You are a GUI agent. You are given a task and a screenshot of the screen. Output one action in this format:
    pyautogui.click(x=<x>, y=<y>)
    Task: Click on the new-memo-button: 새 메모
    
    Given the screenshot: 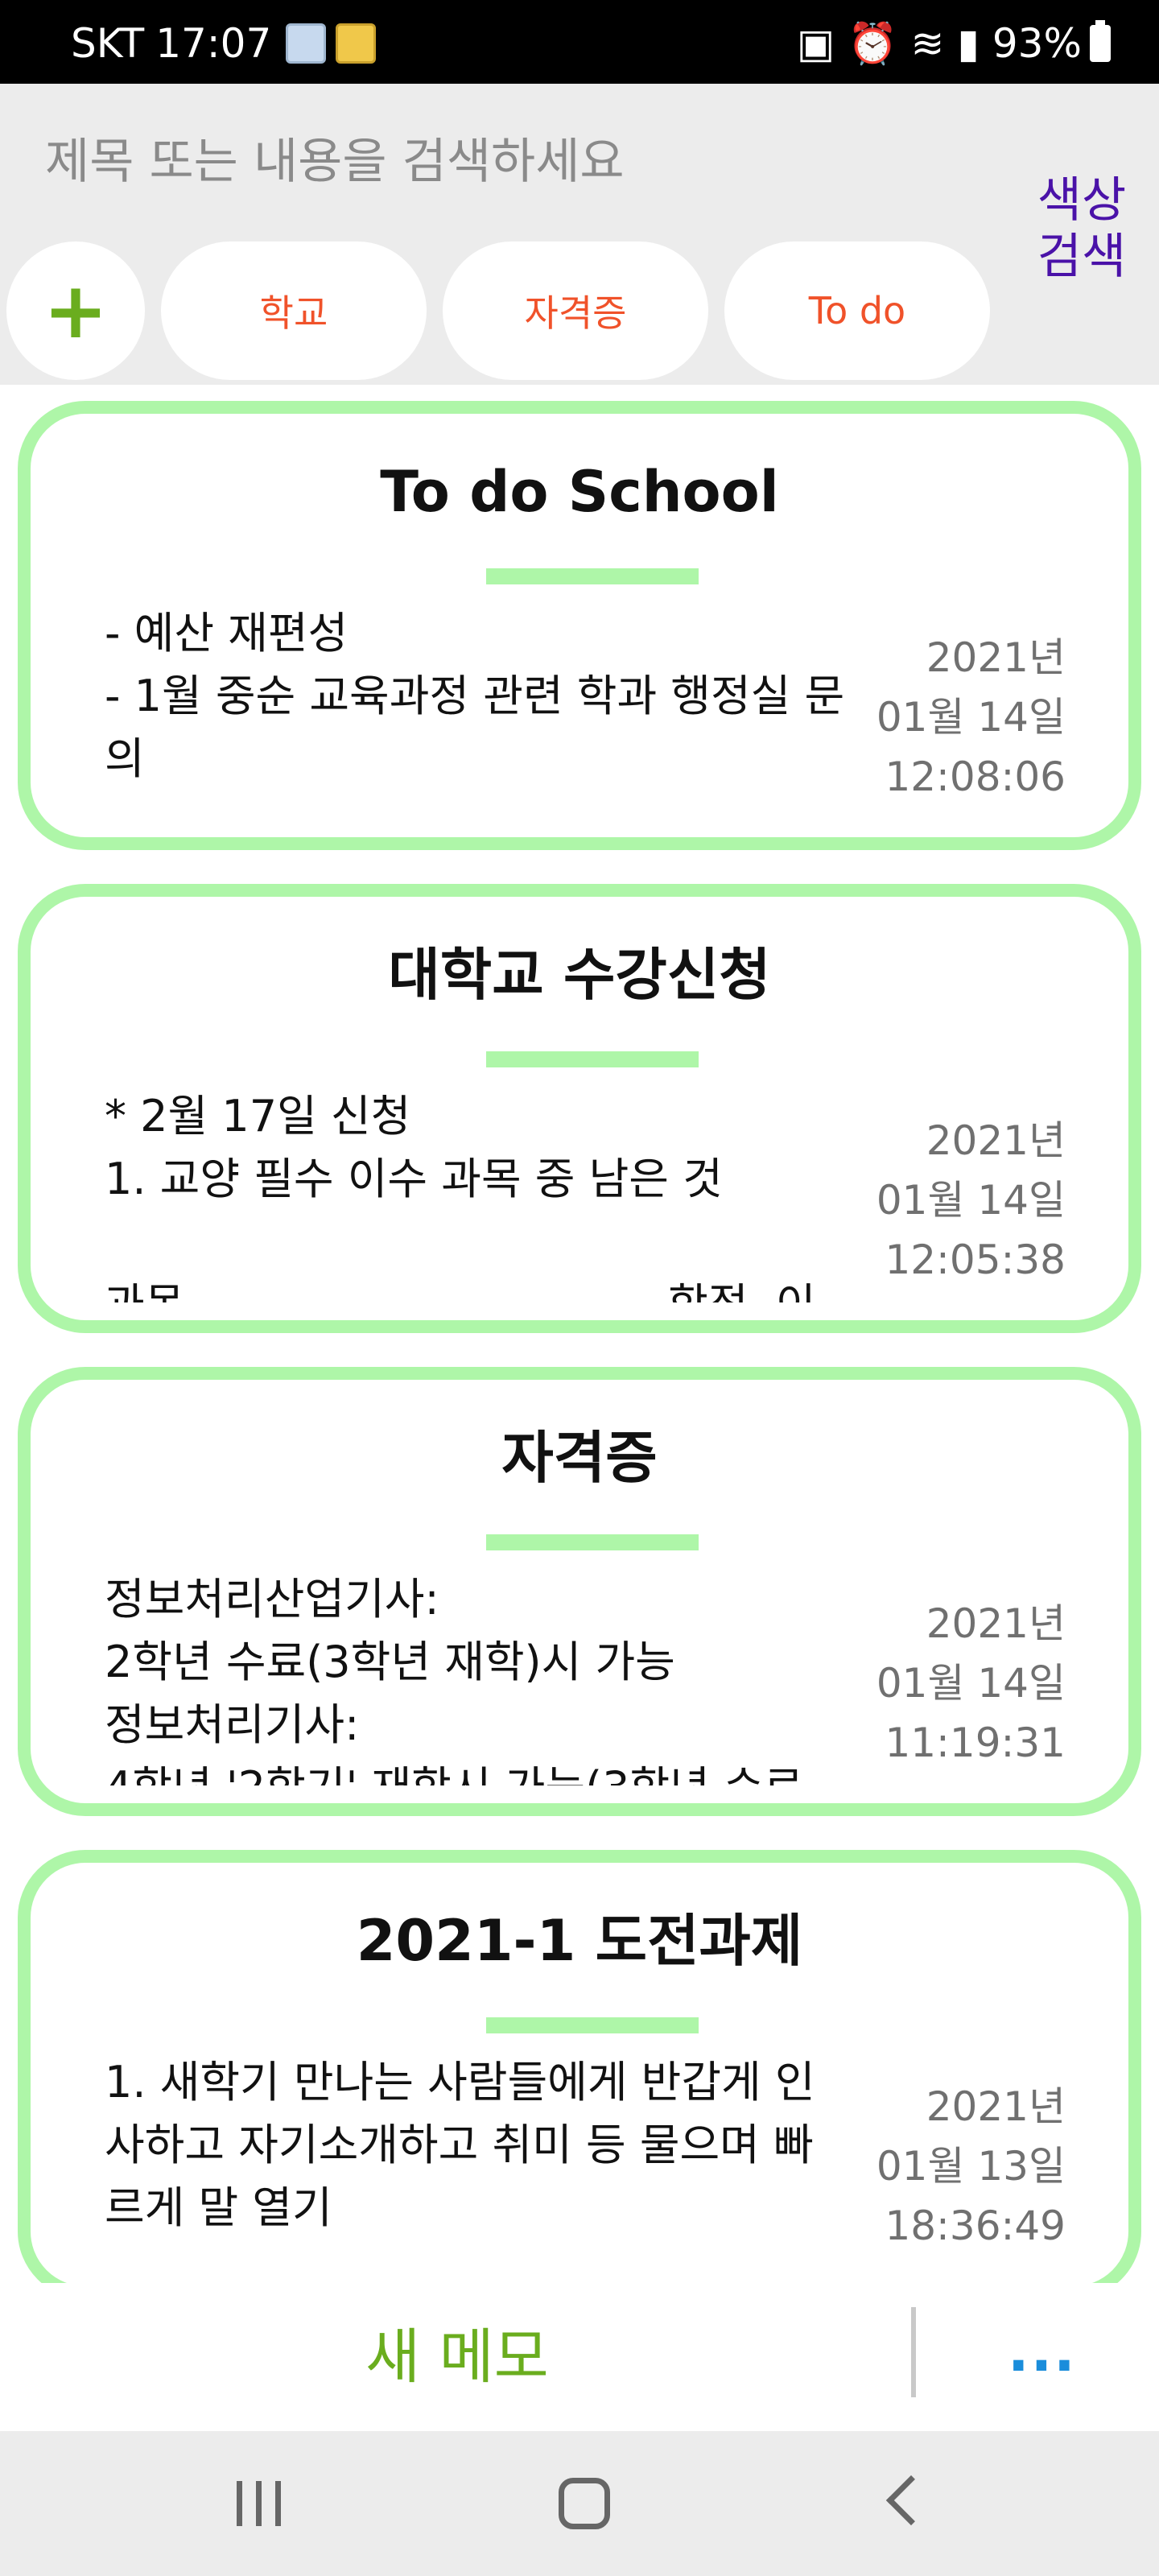 What is the action you would take?
    pyautogui.click(x=457, y=2357)
    